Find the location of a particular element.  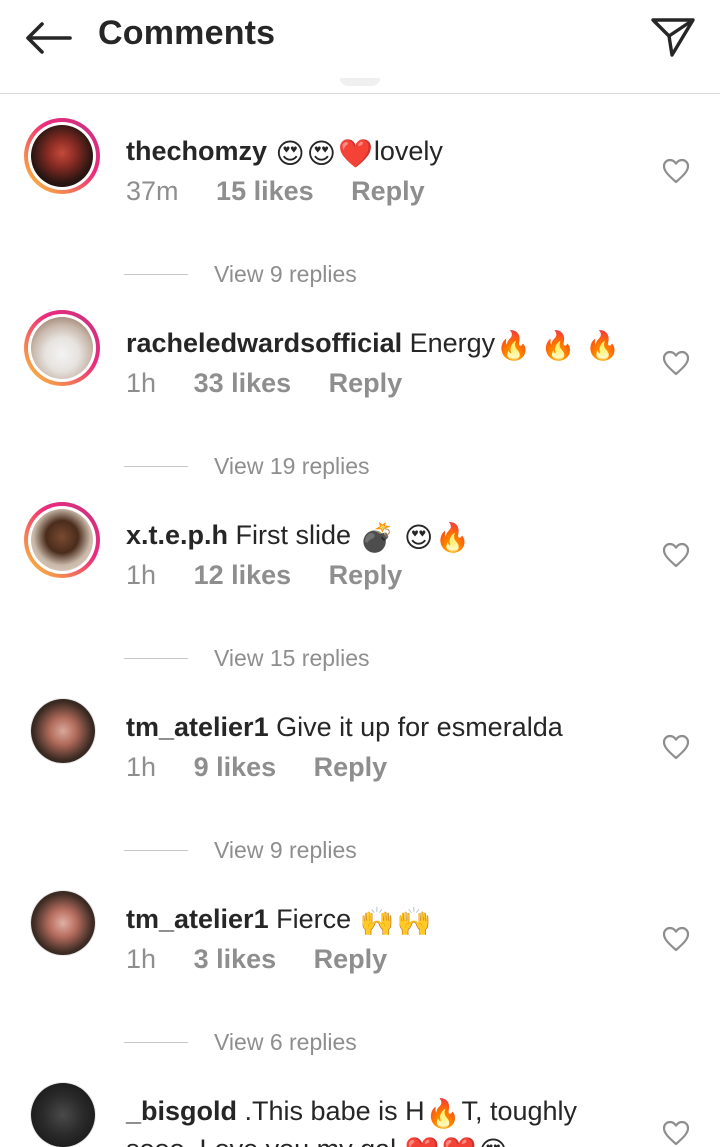

comment-likes: 15 likes is located at coordinates (265, 191).